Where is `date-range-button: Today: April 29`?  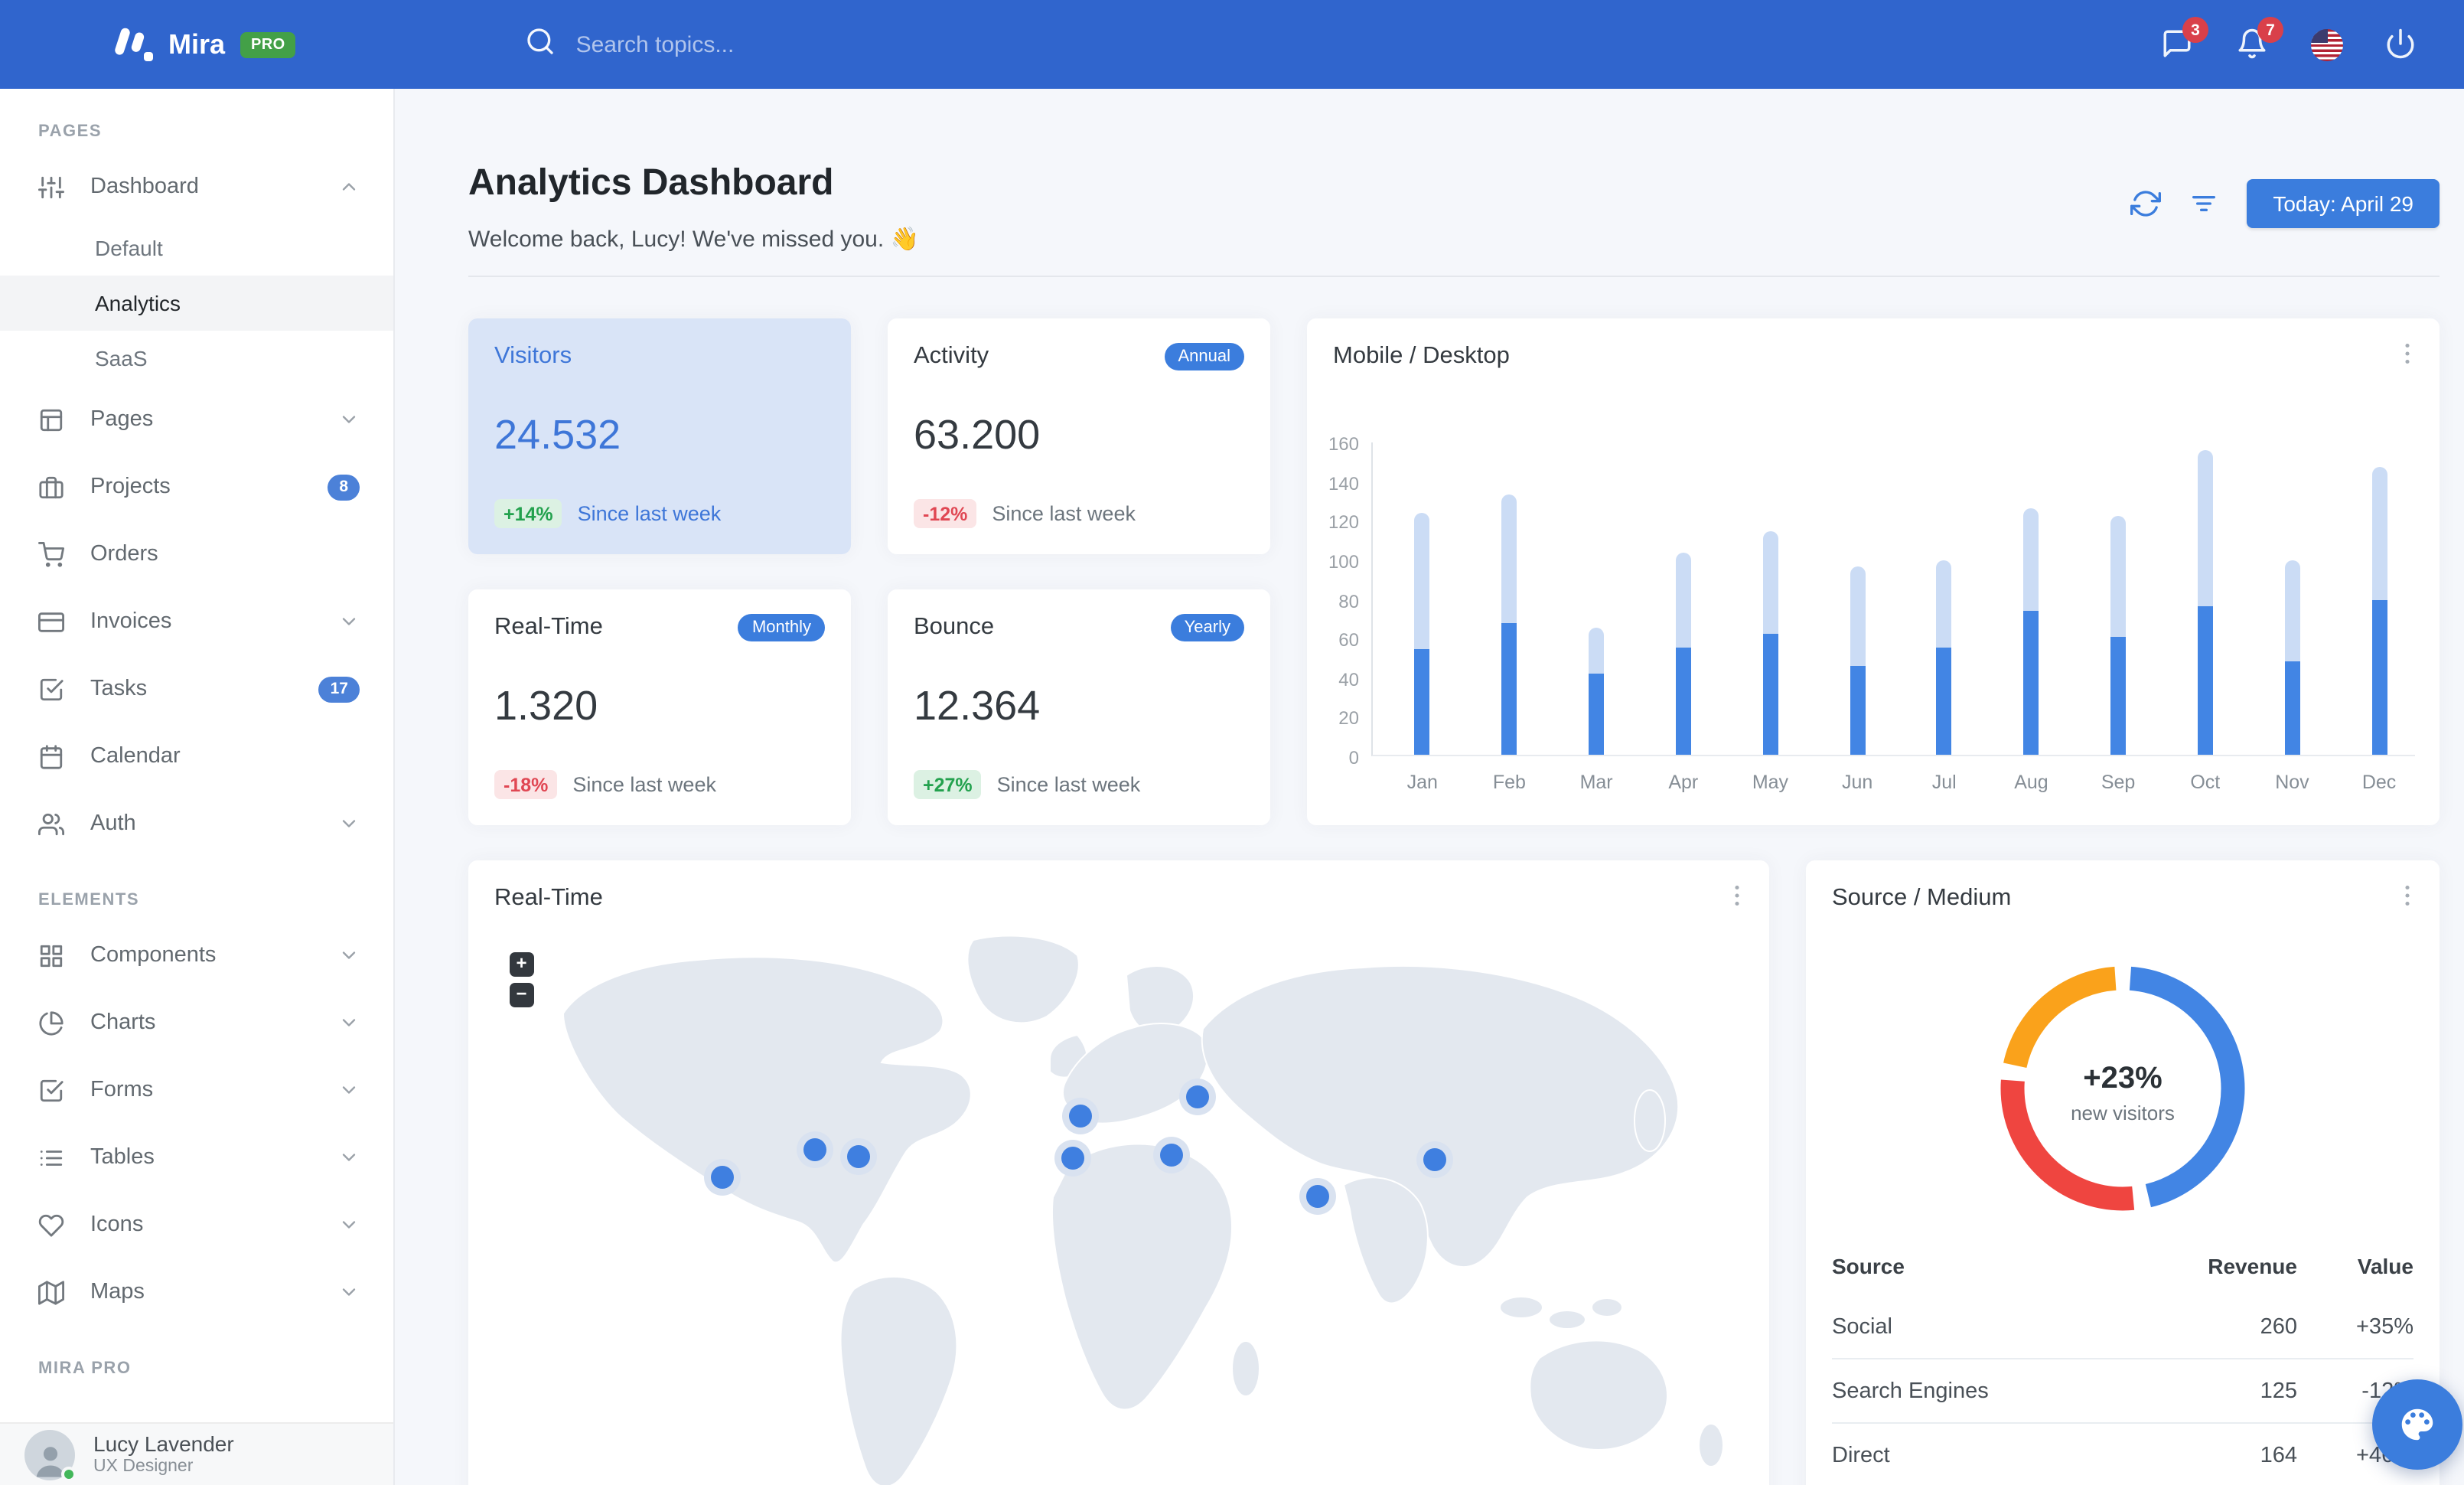 date-range-button: Today: April 29 is located at coordinates (2343, 202).